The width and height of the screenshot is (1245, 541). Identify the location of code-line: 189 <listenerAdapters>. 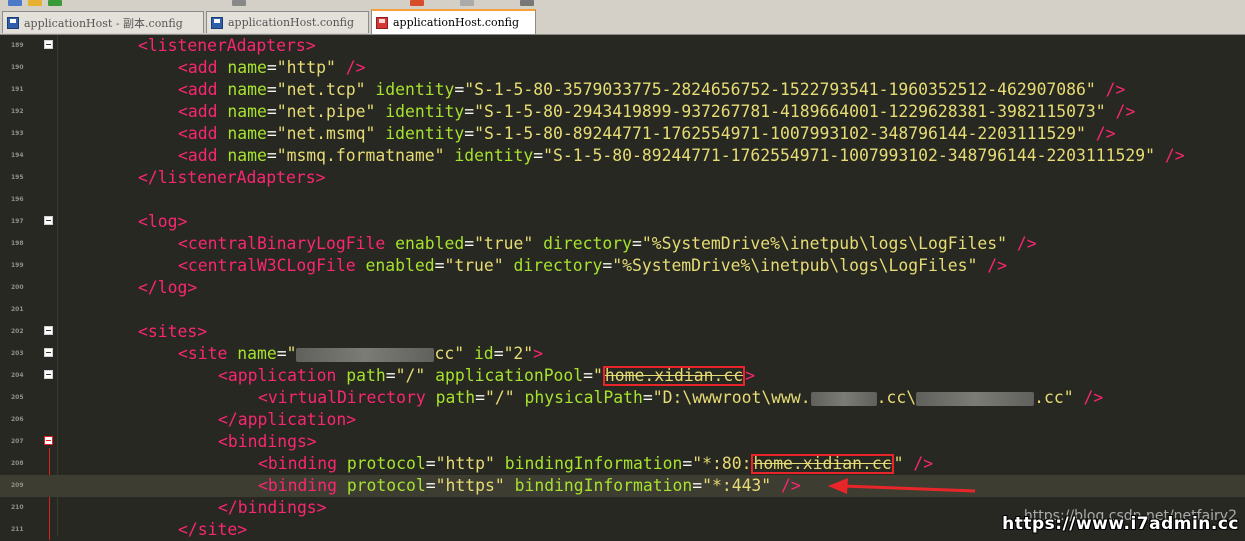
(622, 46).